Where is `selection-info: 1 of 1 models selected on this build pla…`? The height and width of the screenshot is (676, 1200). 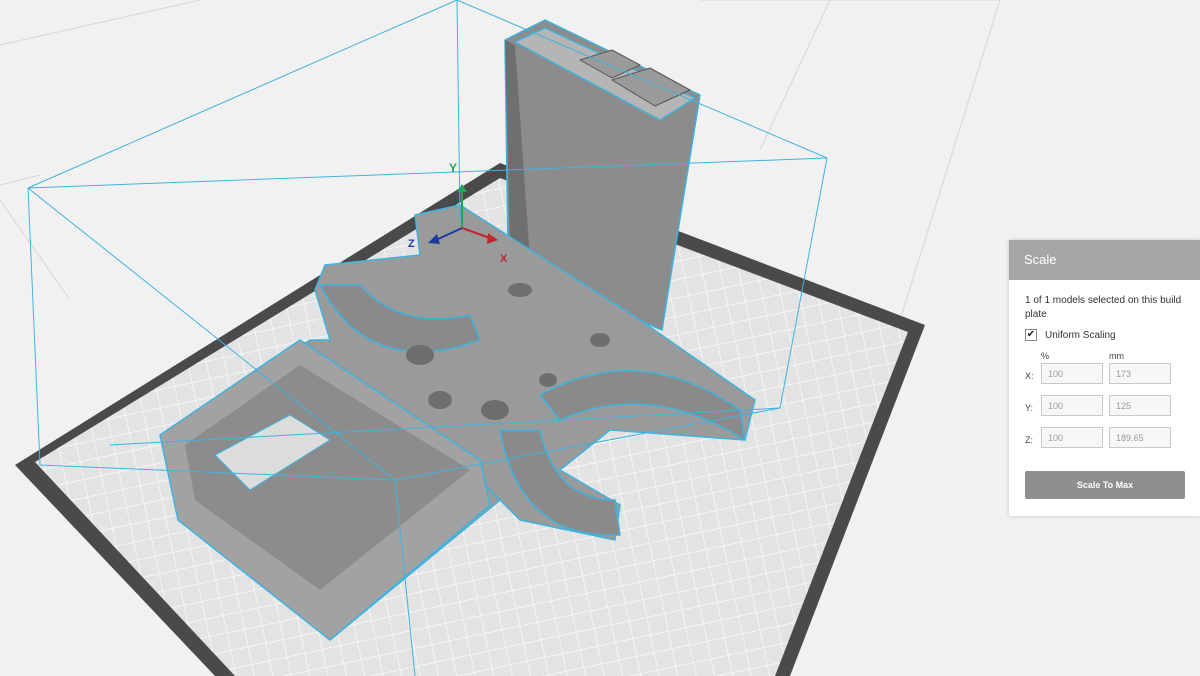
selection-info: 1 of 1 models selected on this build pla… is located at coordinates (1103, 307).